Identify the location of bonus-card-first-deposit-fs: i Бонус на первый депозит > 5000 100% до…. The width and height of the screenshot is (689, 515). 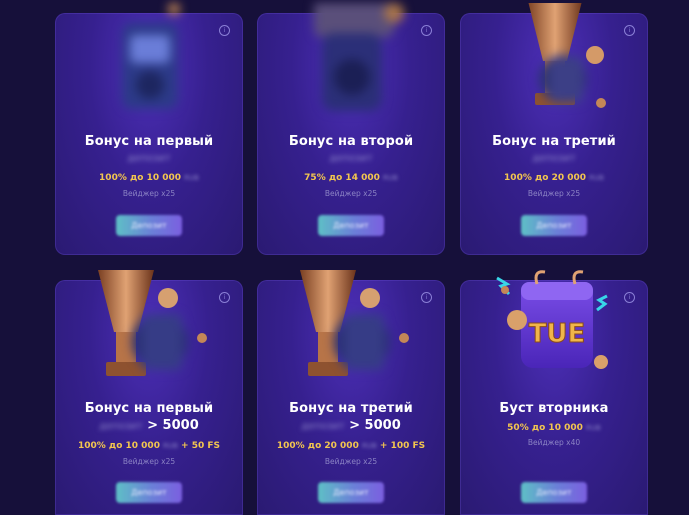
(149, 392).